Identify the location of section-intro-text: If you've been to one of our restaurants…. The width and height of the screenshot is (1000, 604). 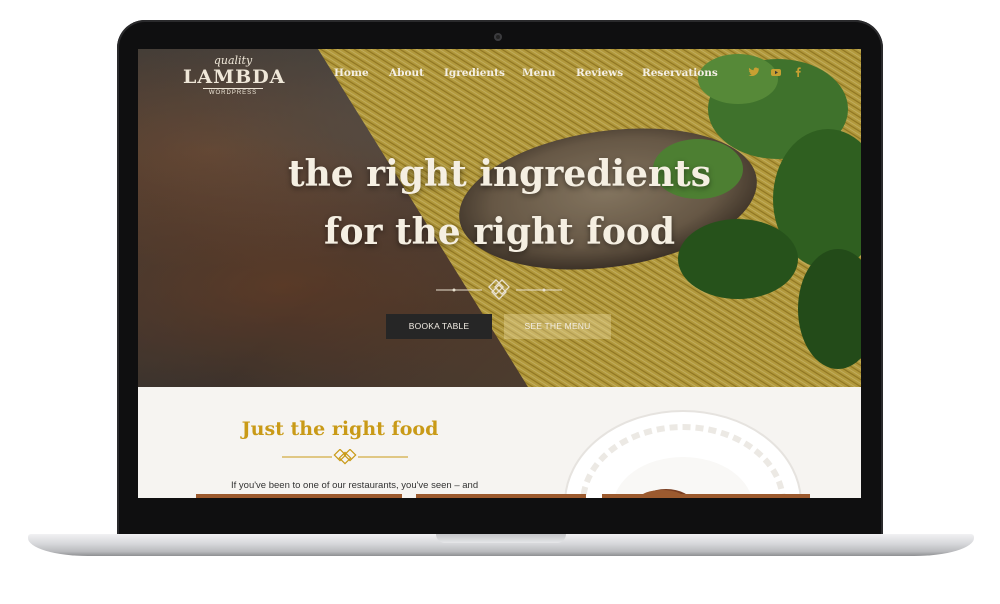
(355, 485).